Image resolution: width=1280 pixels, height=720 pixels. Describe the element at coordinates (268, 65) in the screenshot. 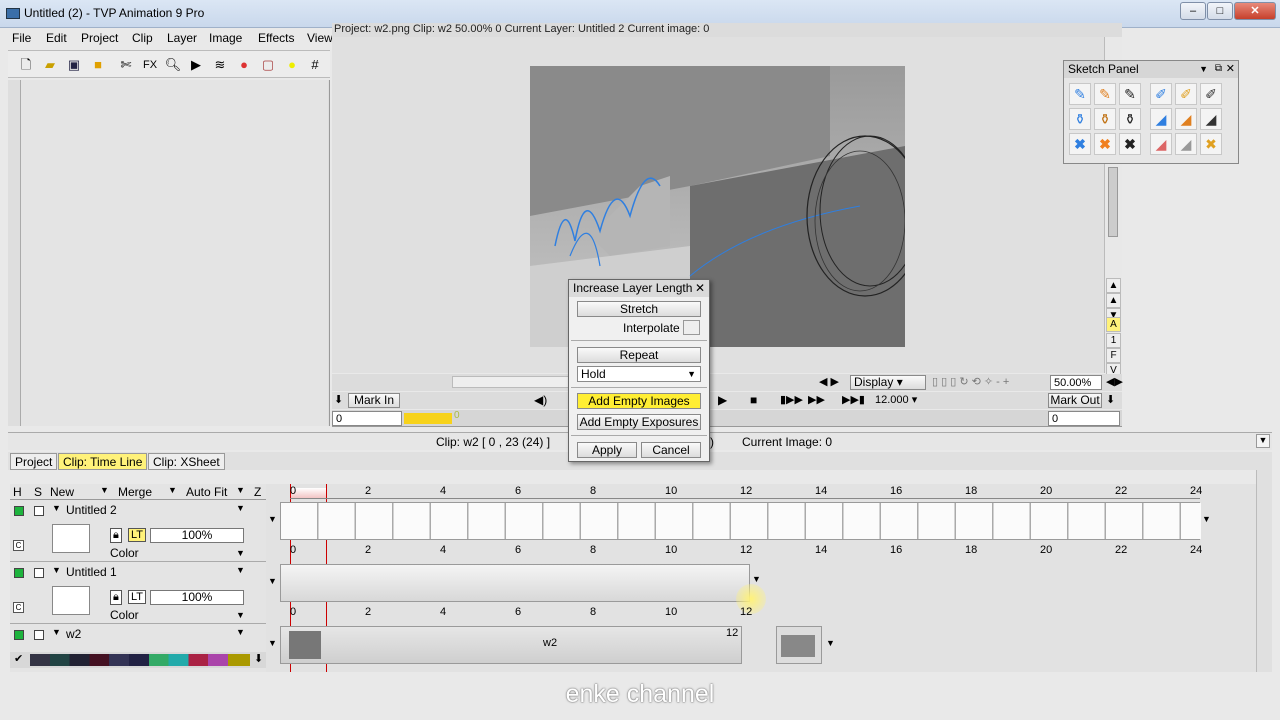

I see `frame-icon: ▢` at that location.